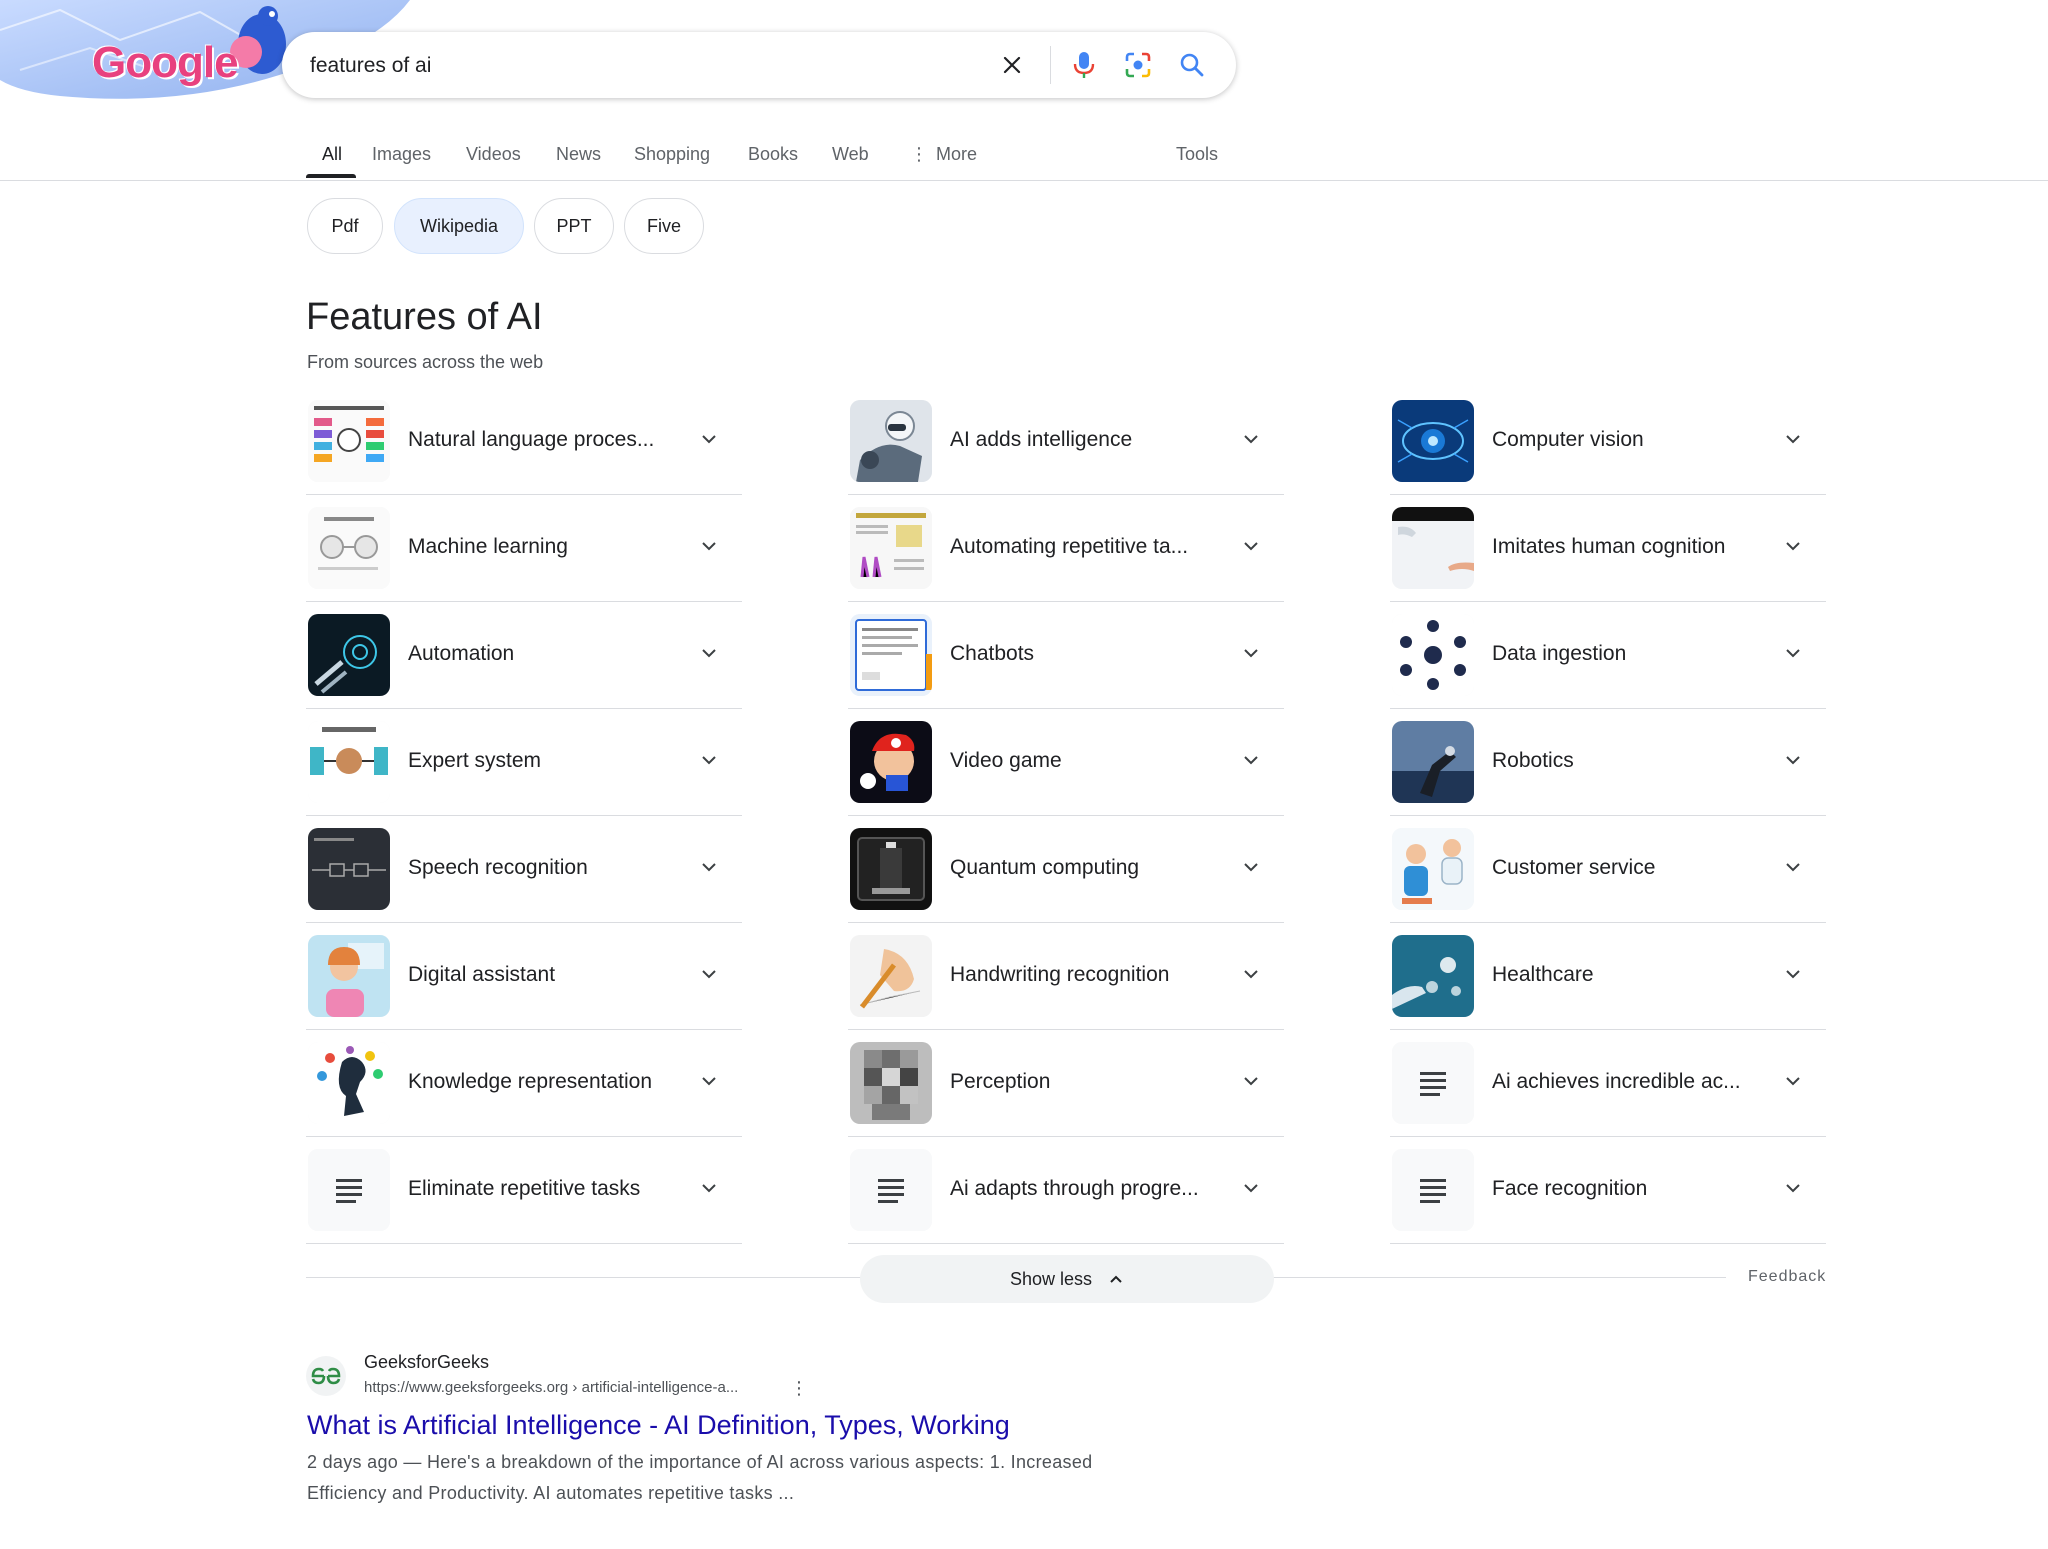 The image size is (2048, 1549). Describe the element at coordinates (919, 154) in the screenshot. I see `more-vert-icon: ⋮` at that location.